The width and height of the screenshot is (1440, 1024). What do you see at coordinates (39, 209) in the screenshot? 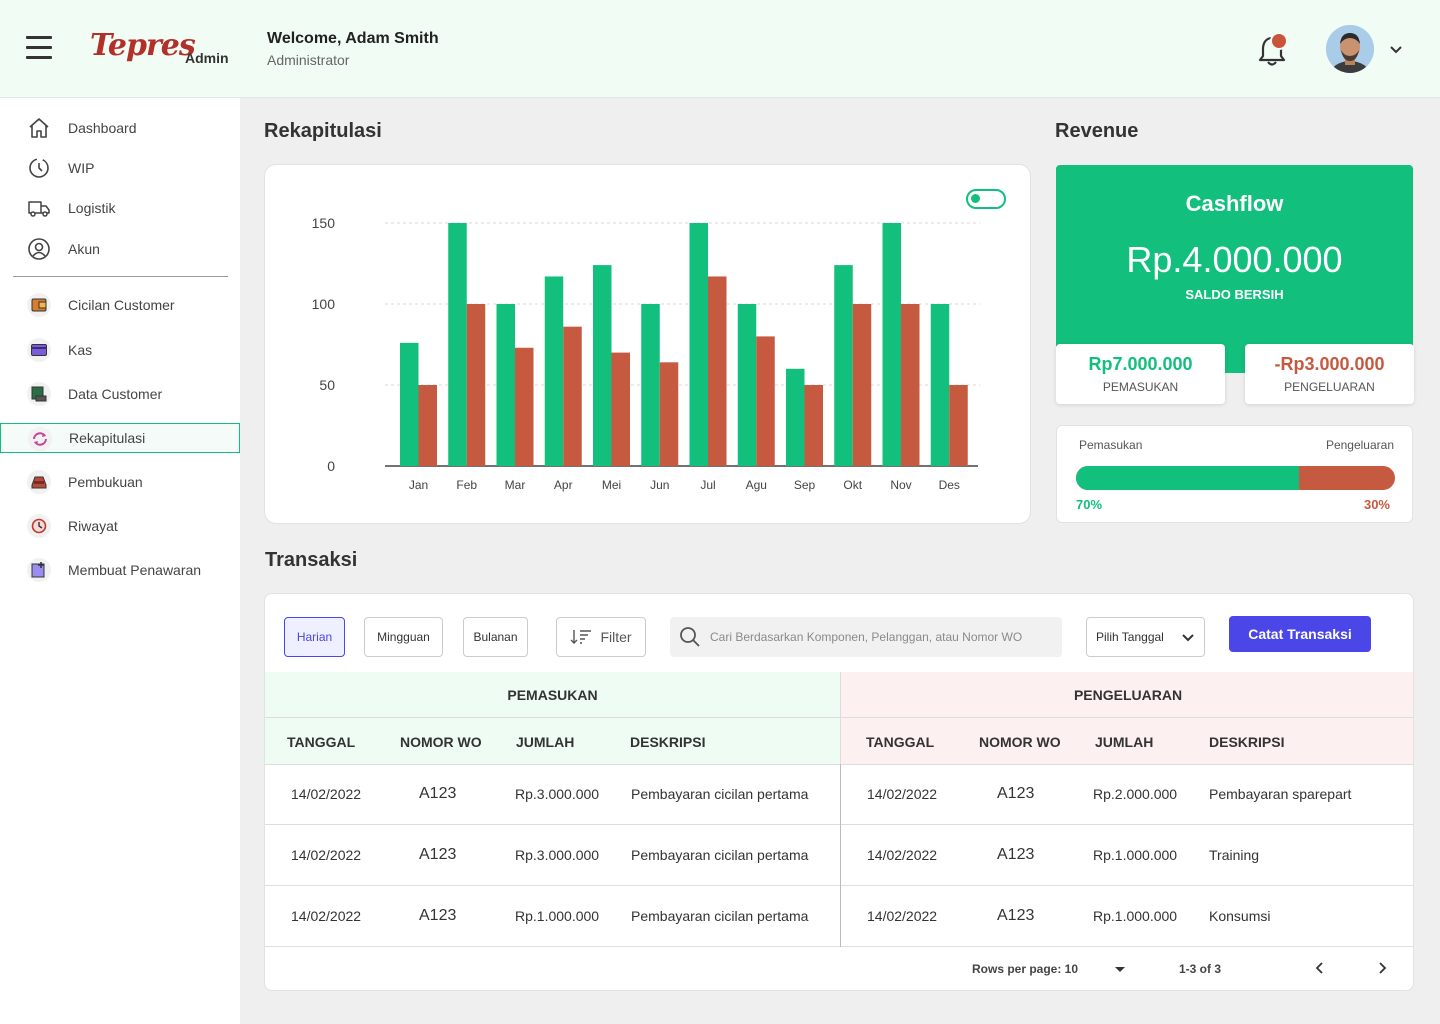
I see `truck-icon` at bounding box center [39, 209].